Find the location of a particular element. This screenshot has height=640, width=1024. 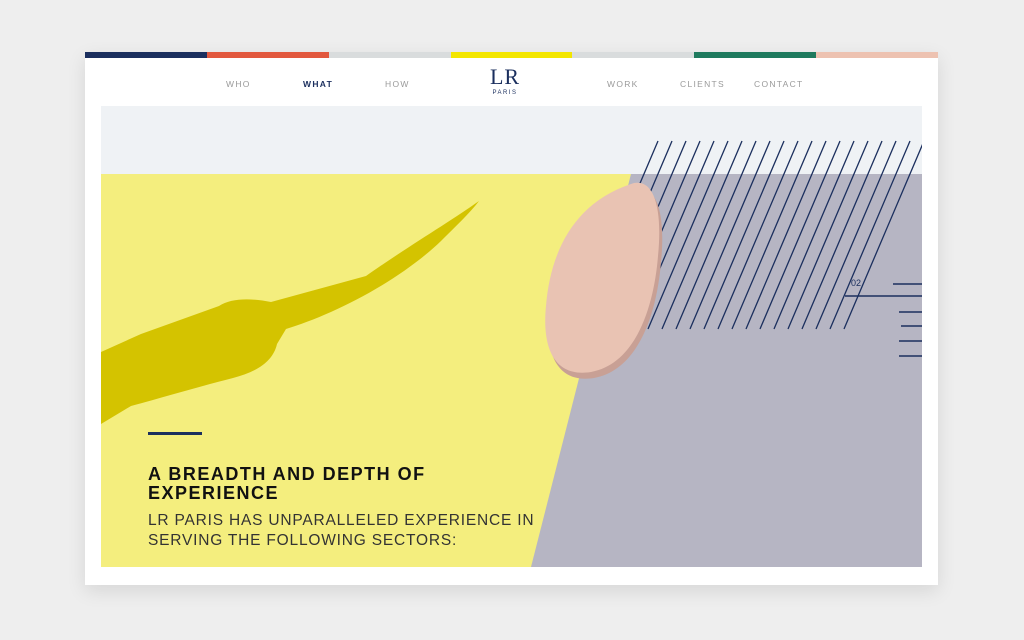

nav-item-what: WHAT is located at coordinates (318, 84).